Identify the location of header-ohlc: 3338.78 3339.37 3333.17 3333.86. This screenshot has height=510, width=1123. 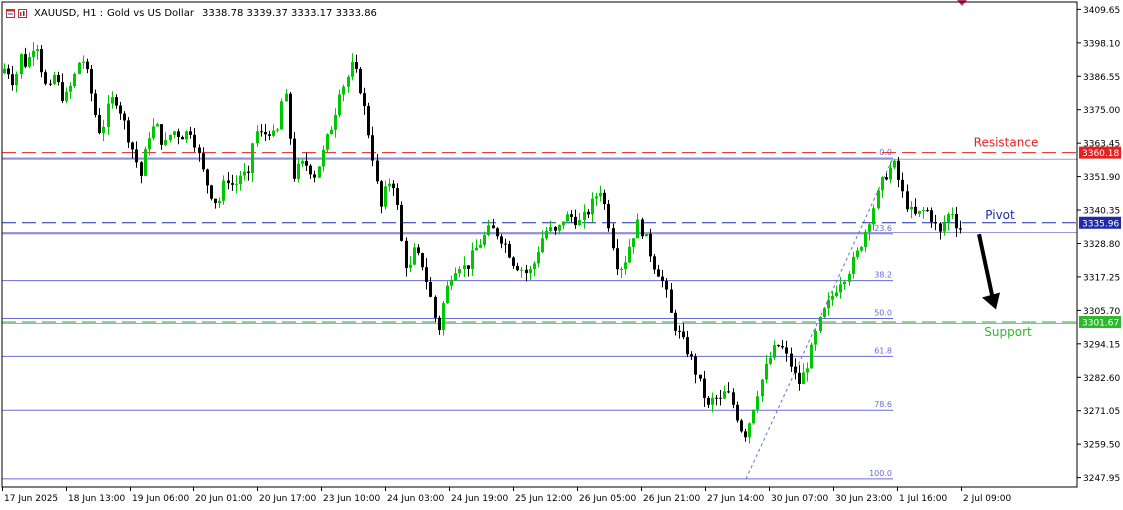
(289, 13).